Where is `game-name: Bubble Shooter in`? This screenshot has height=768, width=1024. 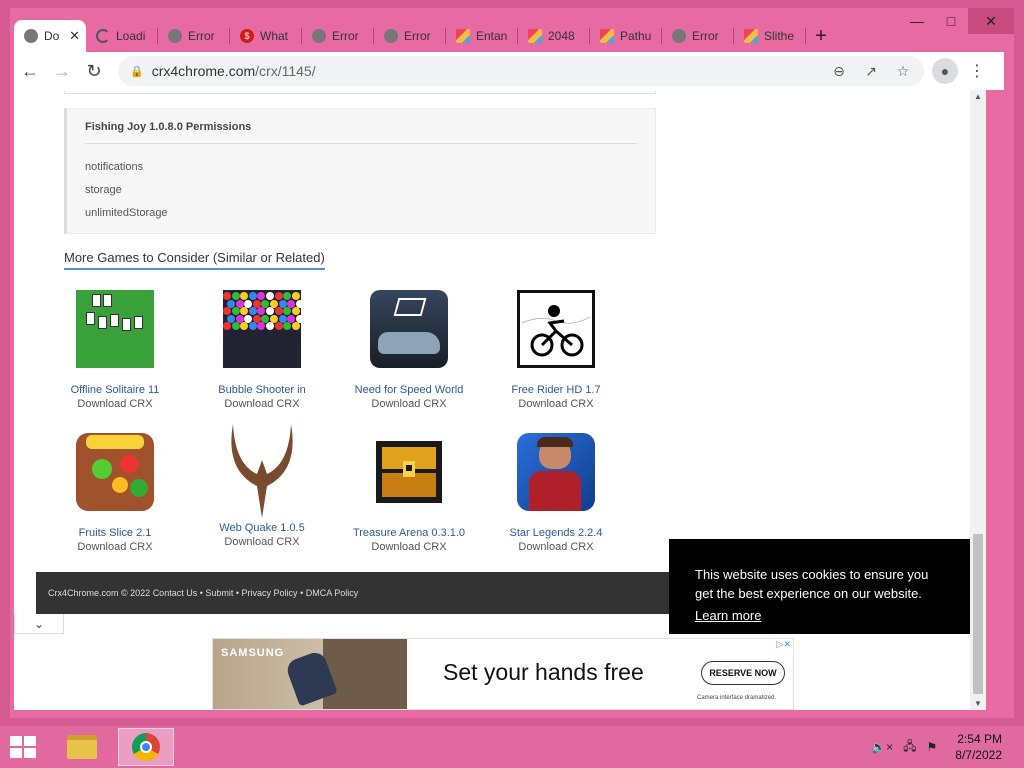
game-name: Bubble Shooter in is located at coordinates (262, 390).